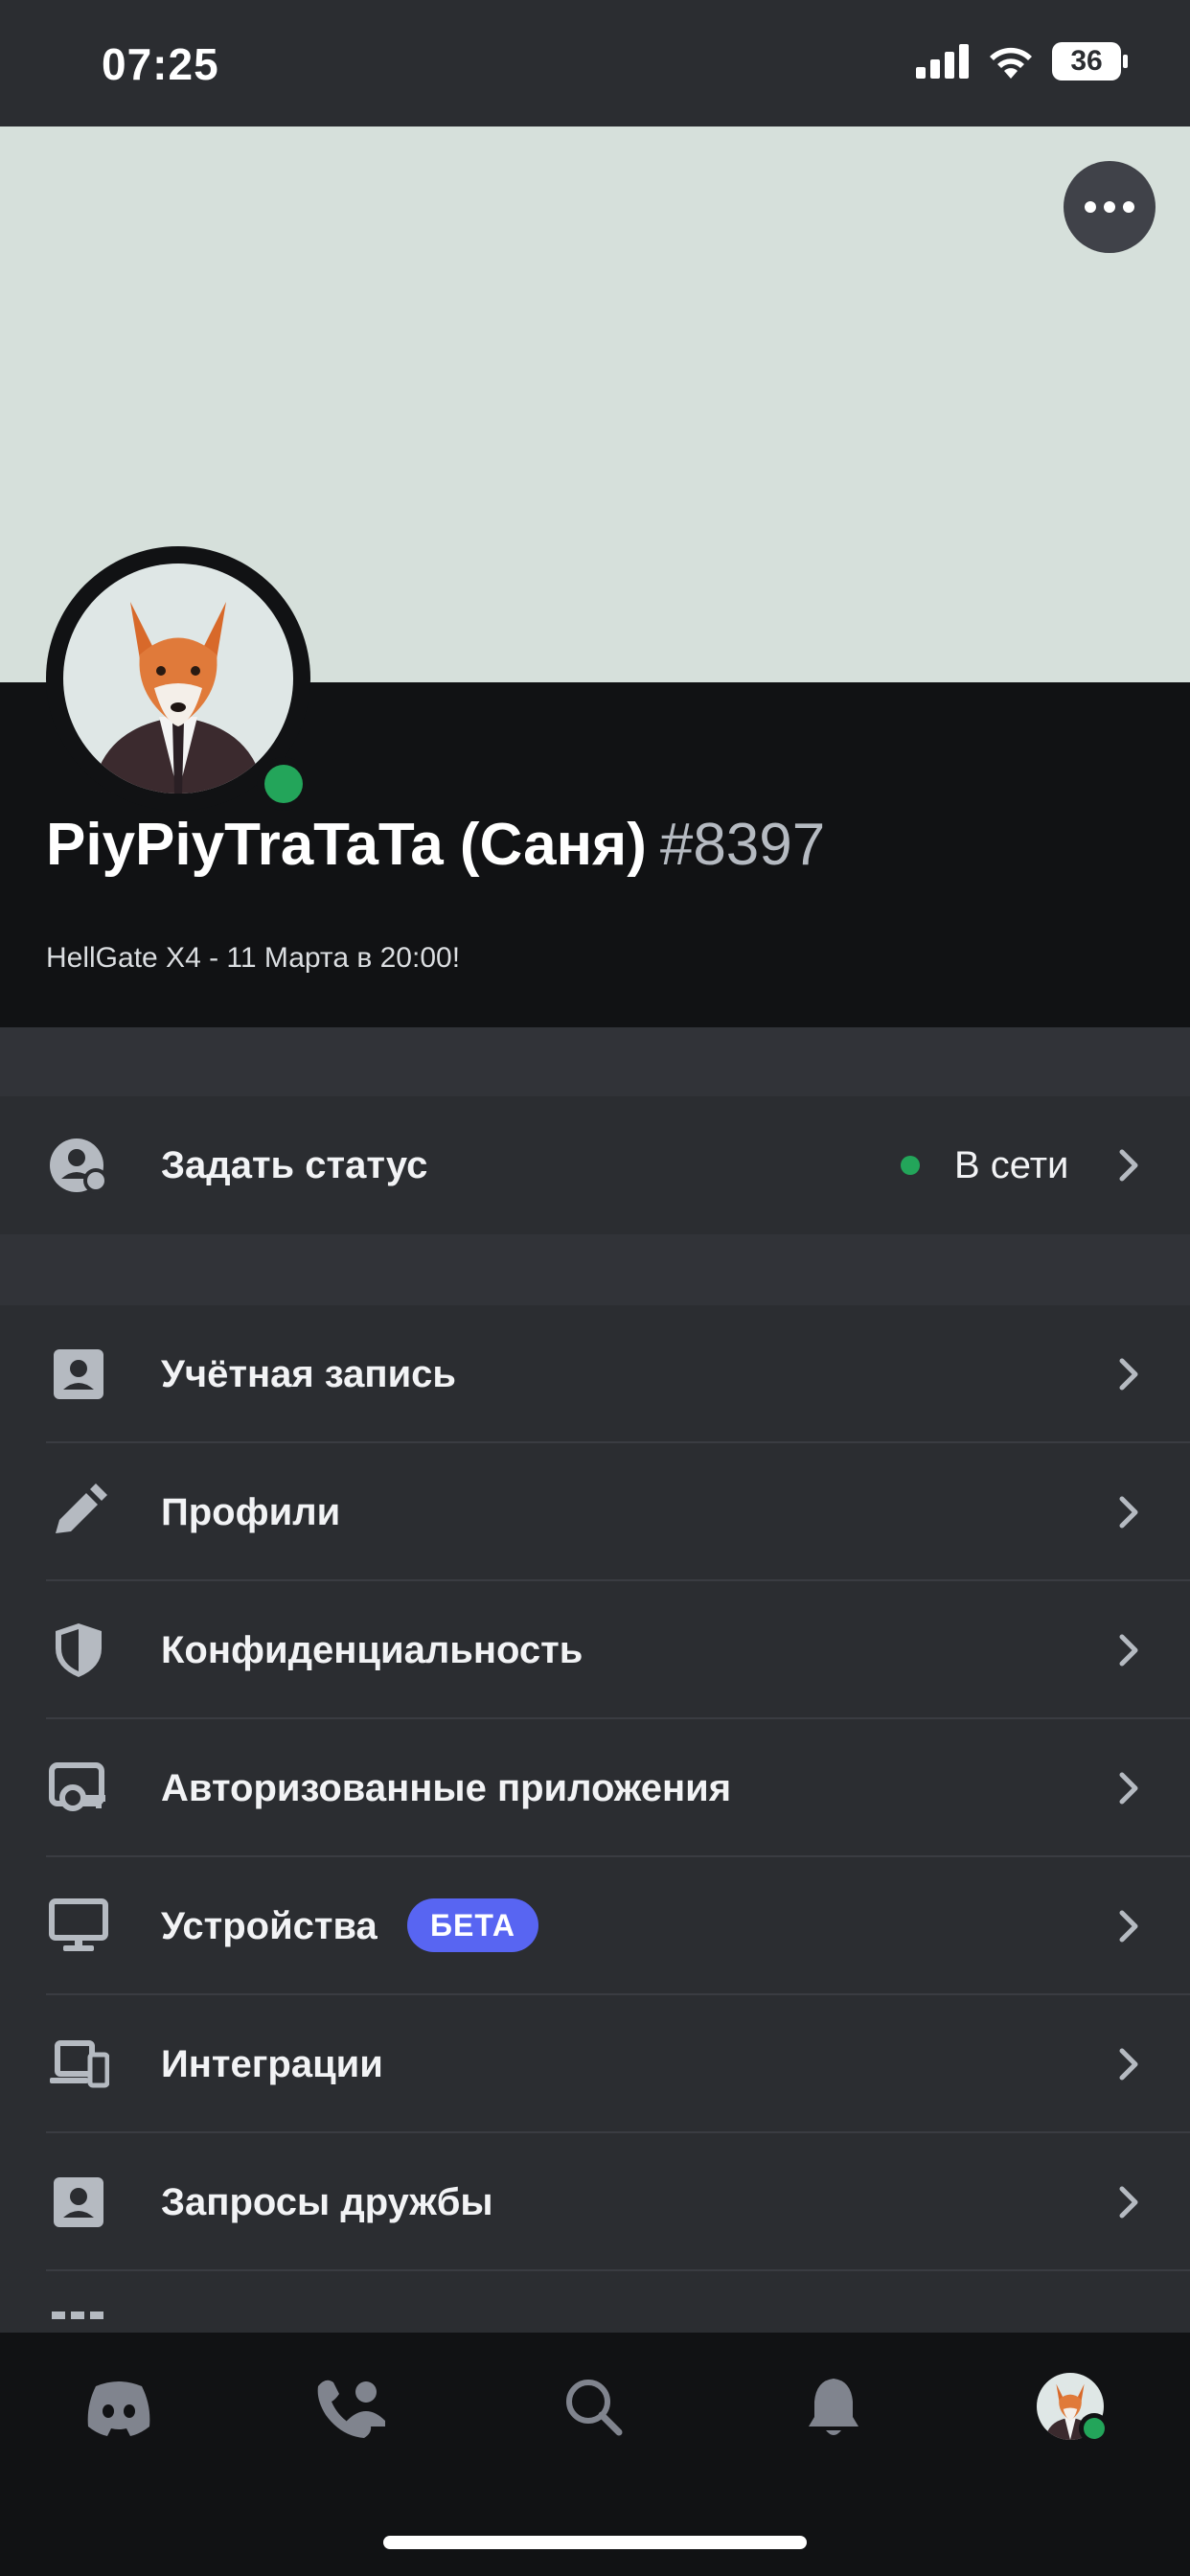  I want to click on discord-home-icon, so click(119, 2407).